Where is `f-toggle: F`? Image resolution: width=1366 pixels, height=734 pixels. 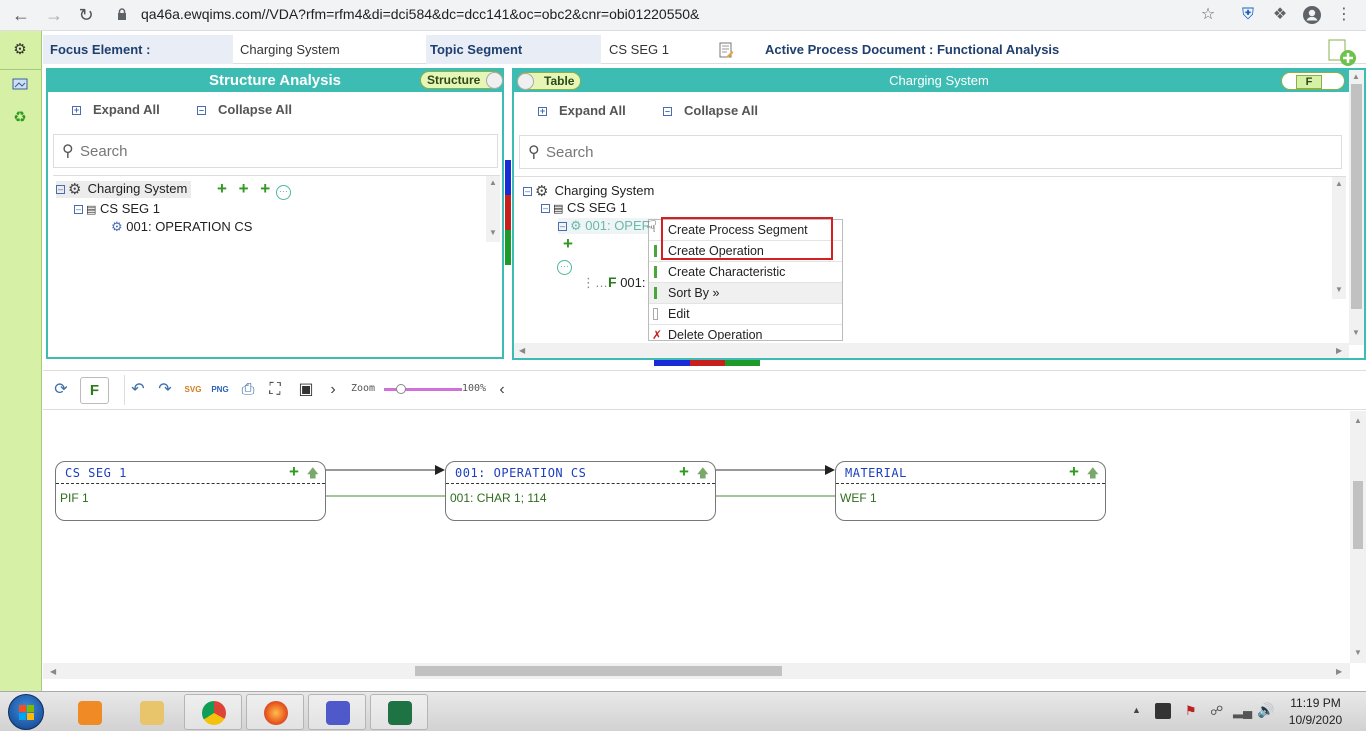
f-toggle: F is located at coordinates (1313, 81).